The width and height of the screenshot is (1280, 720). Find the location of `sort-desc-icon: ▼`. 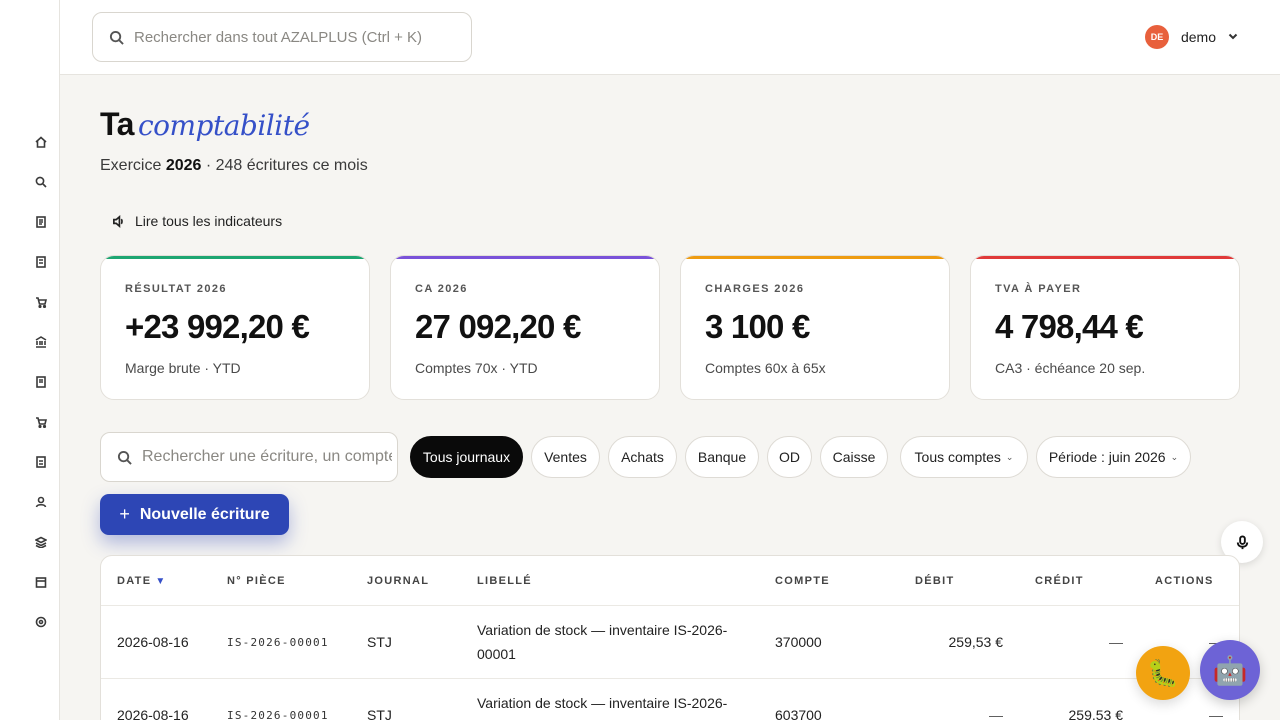

sort-desc-icon: ▼ is located at coordinates (161, 581).